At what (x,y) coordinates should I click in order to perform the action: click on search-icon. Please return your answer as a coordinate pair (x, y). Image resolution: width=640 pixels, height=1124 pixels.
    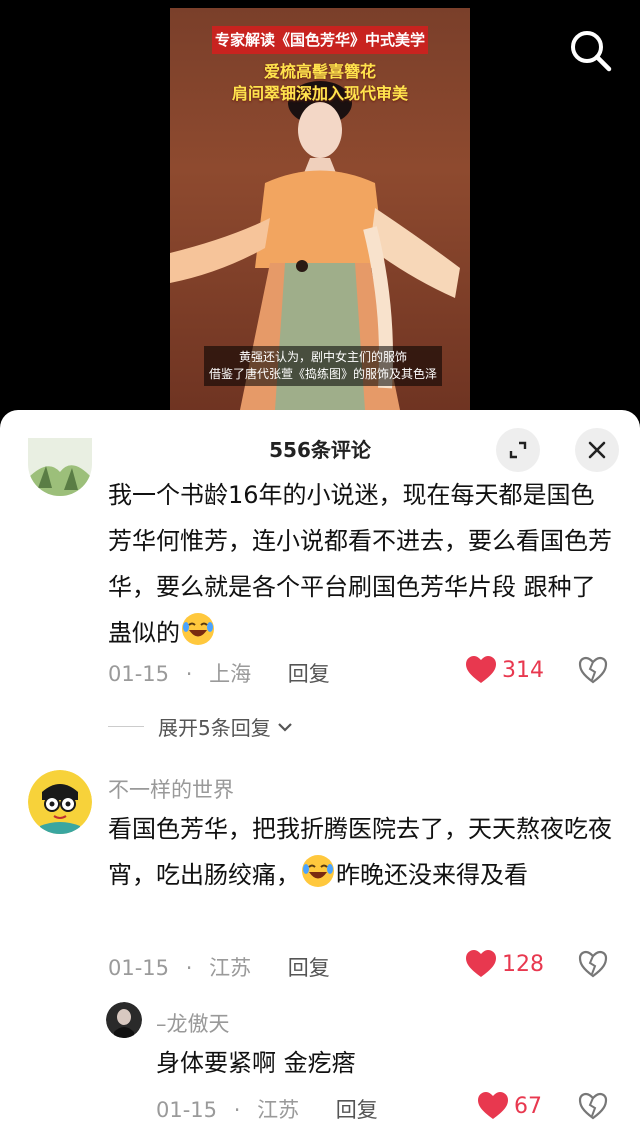
    Looking at the image, I should click on (591, 51).